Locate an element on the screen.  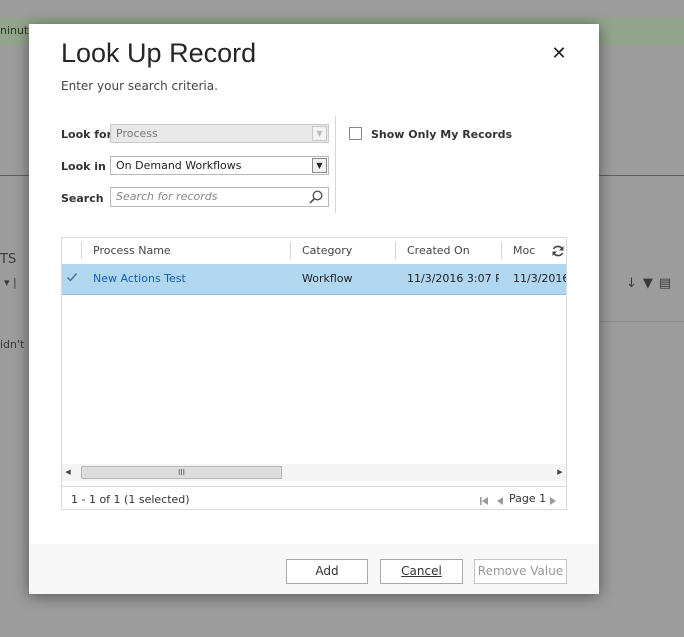
search-input: Search for records is located at coordinates (219, 197).